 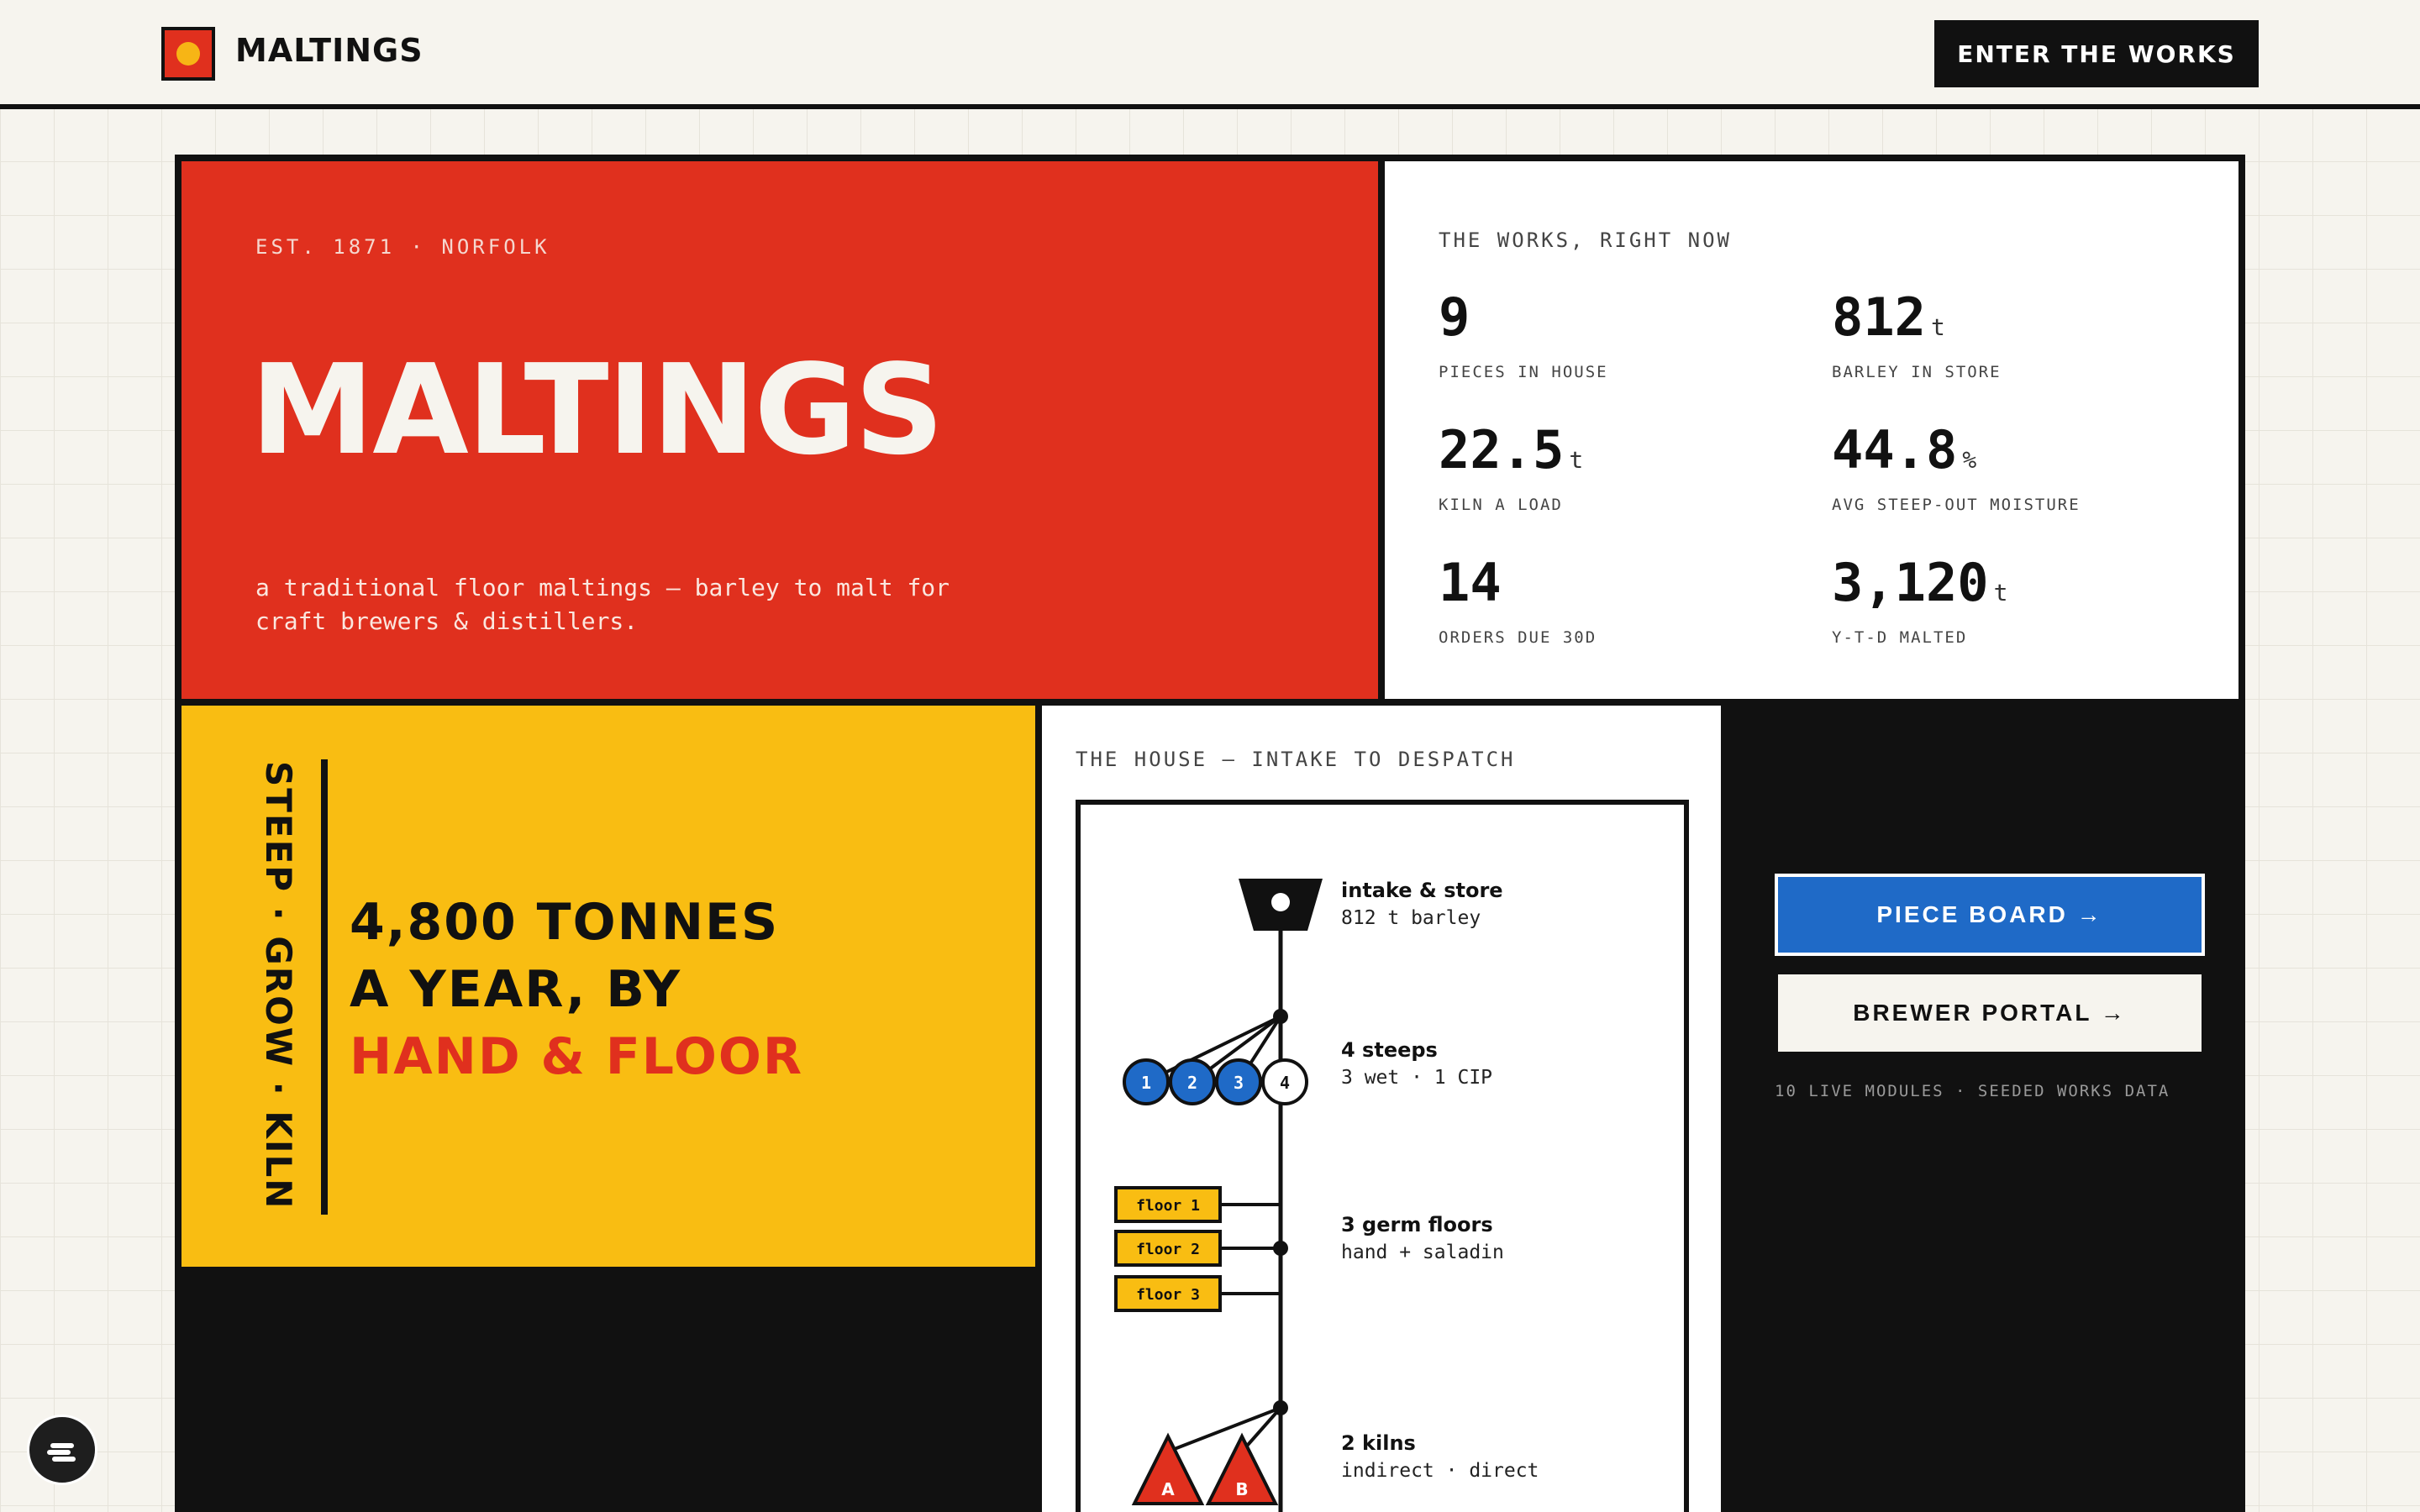 What do you see at coordinates (1956, 505) in the screenshot?
I see `stat-label: AVG STEEP-OUT MOISTURE` at bounding box center [1956, 505].